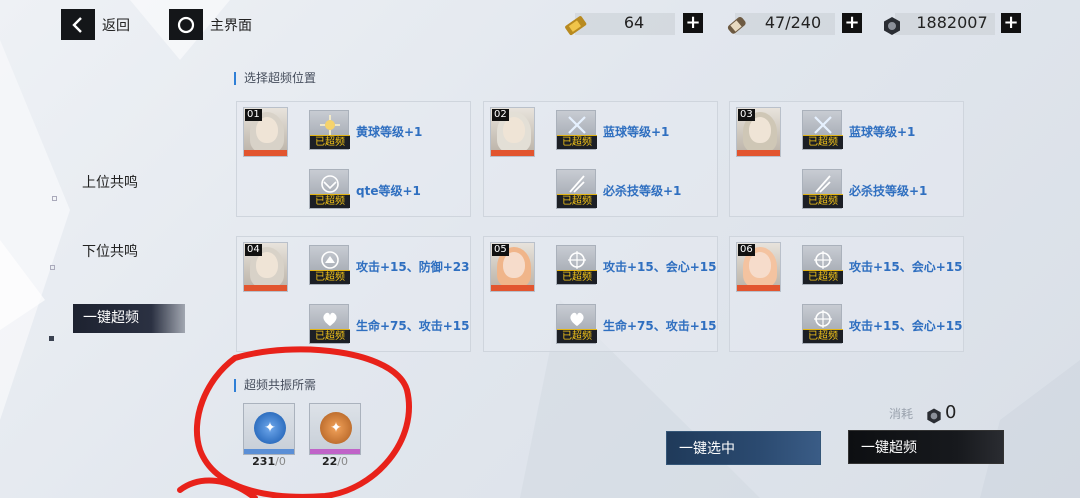 This screenshot has width=1080, height=498. What do you see at coordinates (888, 191) in the screenshot?
I see `skill-description: 必杀技等级+1` at bounding box center [888, 191].